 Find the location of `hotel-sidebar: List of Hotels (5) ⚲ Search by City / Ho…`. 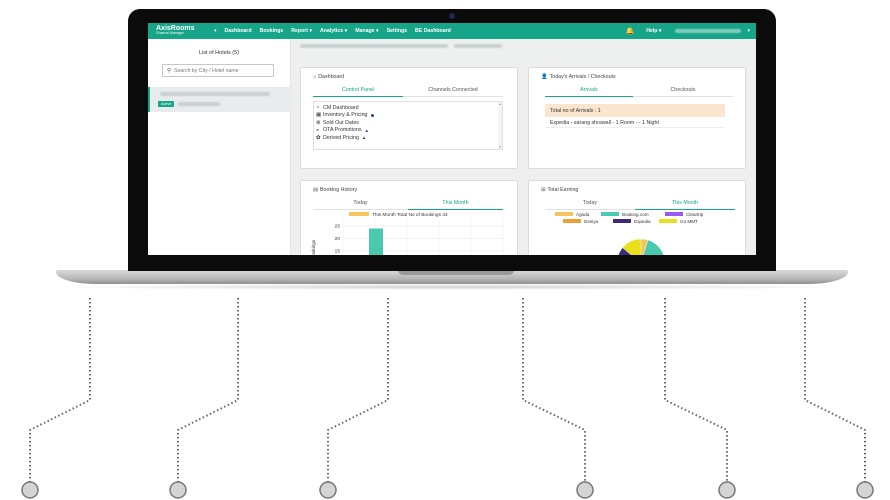

hotel-sidebar: List of Hotels (5) ⚲ Search by City / Ho… is located at coordinates (220, 147).